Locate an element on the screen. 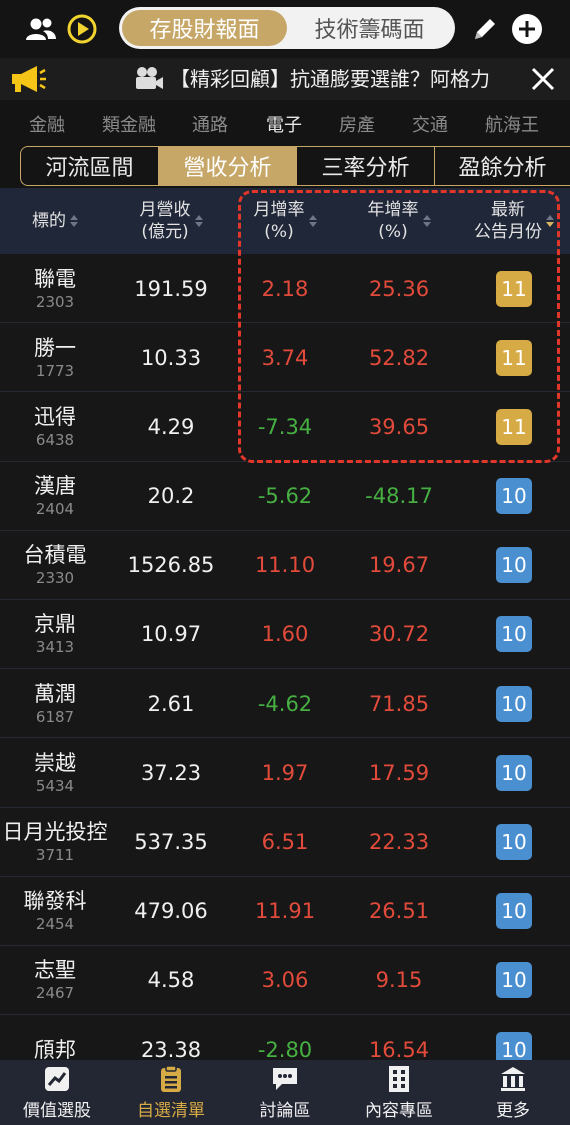 The image size is (570, 1125). tab-margin-analysis: 三率分析 is located at coordinates (365, 166).